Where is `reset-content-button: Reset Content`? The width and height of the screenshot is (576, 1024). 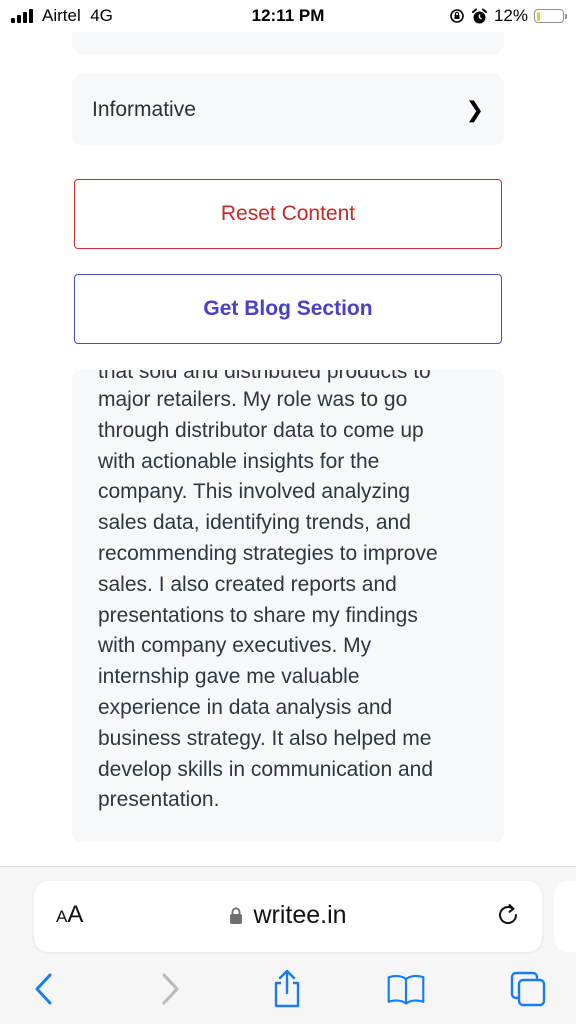
reset-content-button: Reset Content is located at coordinates (288, 214).